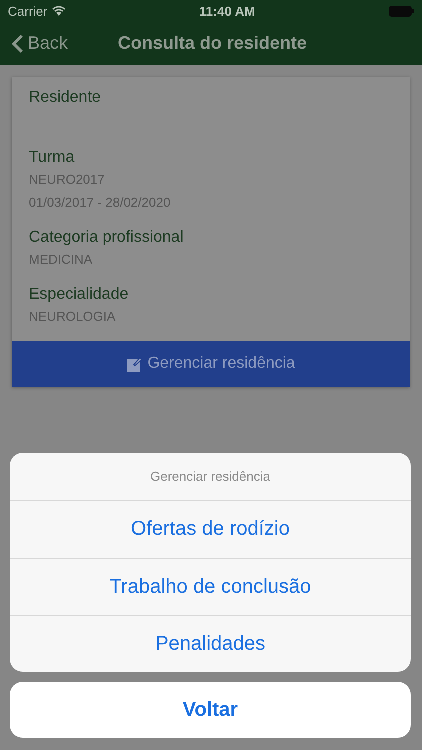 The width and height of the screenshot is (422, 750). I want to click on field-value: 01/03/2017 - 28/02/2020, so click(100, 203).